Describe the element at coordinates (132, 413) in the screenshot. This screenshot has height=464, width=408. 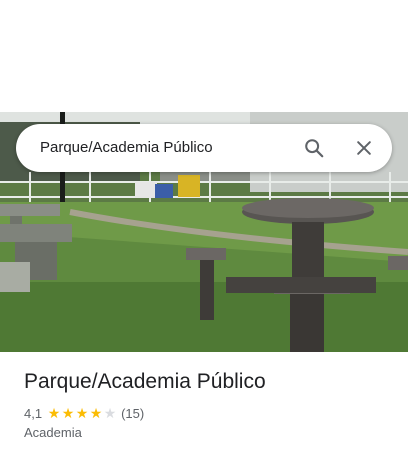
I see `review-count: (15)` at that location.